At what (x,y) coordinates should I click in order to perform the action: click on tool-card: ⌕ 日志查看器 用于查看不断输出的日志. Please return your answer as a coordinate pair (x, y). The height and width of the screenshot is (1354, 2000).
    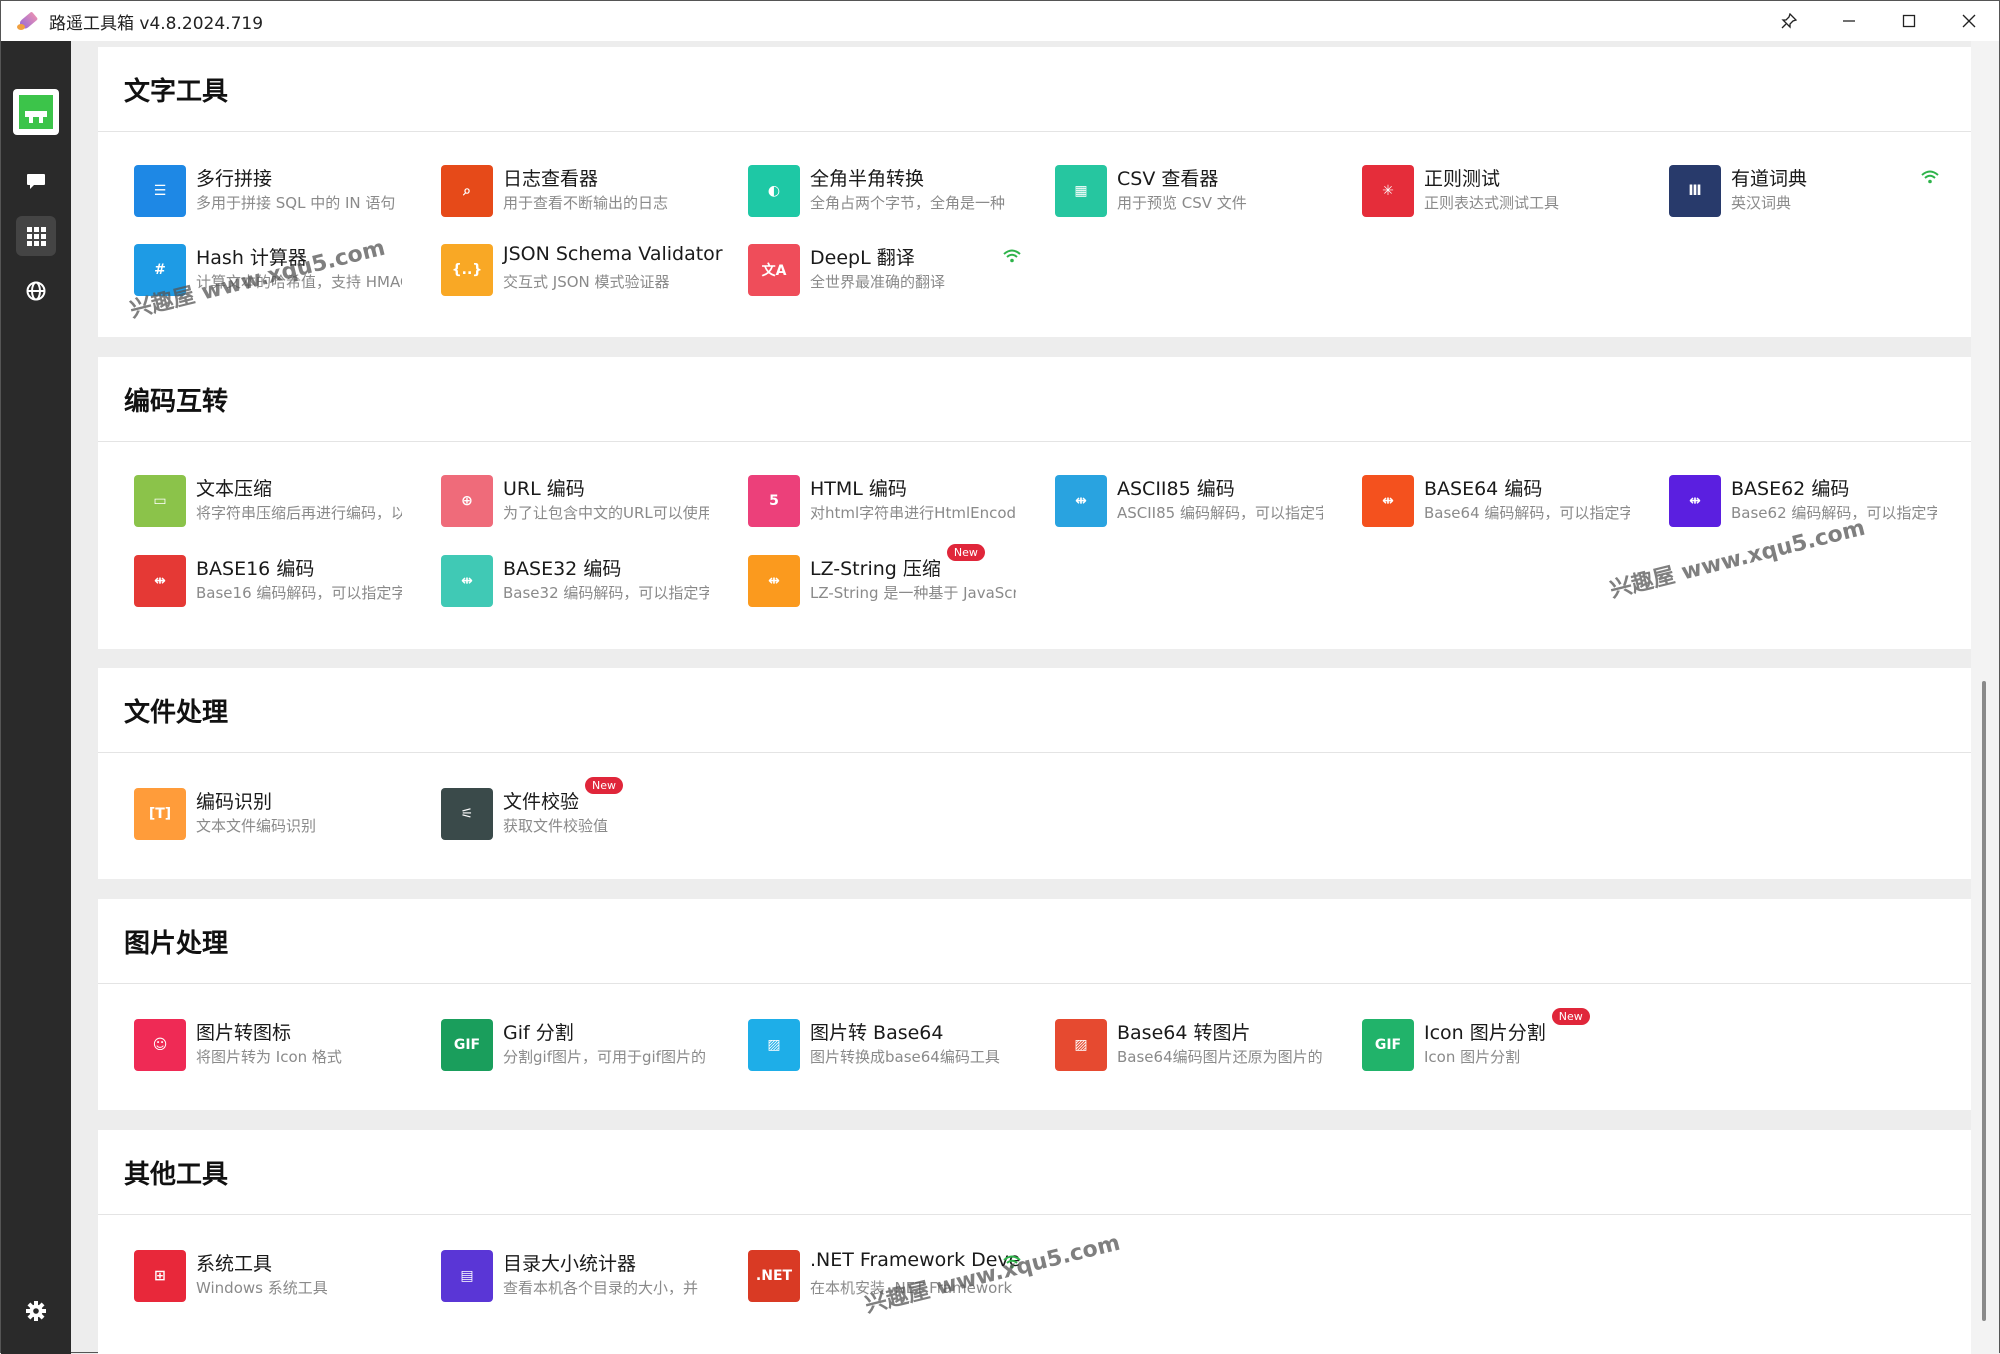
    Looking at the image, I should click on (591, 190).